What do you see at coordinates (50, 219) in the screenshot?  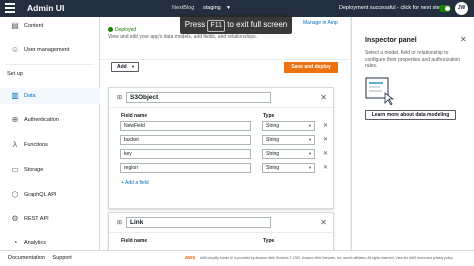 I see `sidebar-item-rest-api: ⚙ REST API` at bounding box center [50, 219].